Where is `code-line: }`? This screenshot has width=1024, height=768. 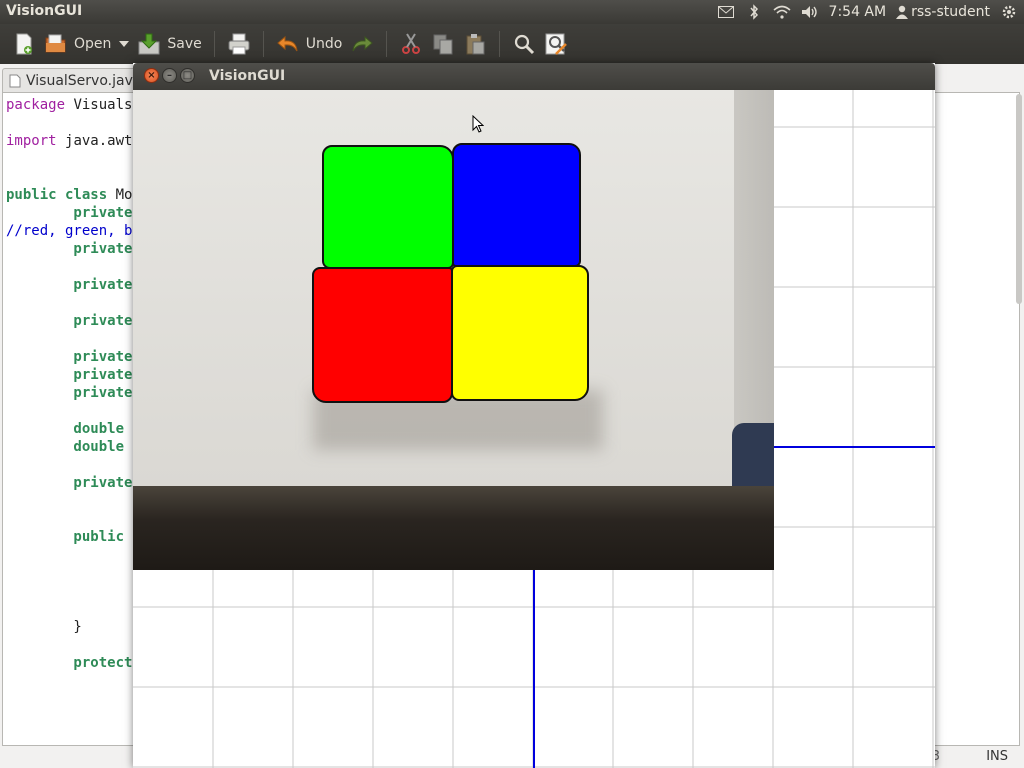
code-line: } is located at coordinates (69, 627).